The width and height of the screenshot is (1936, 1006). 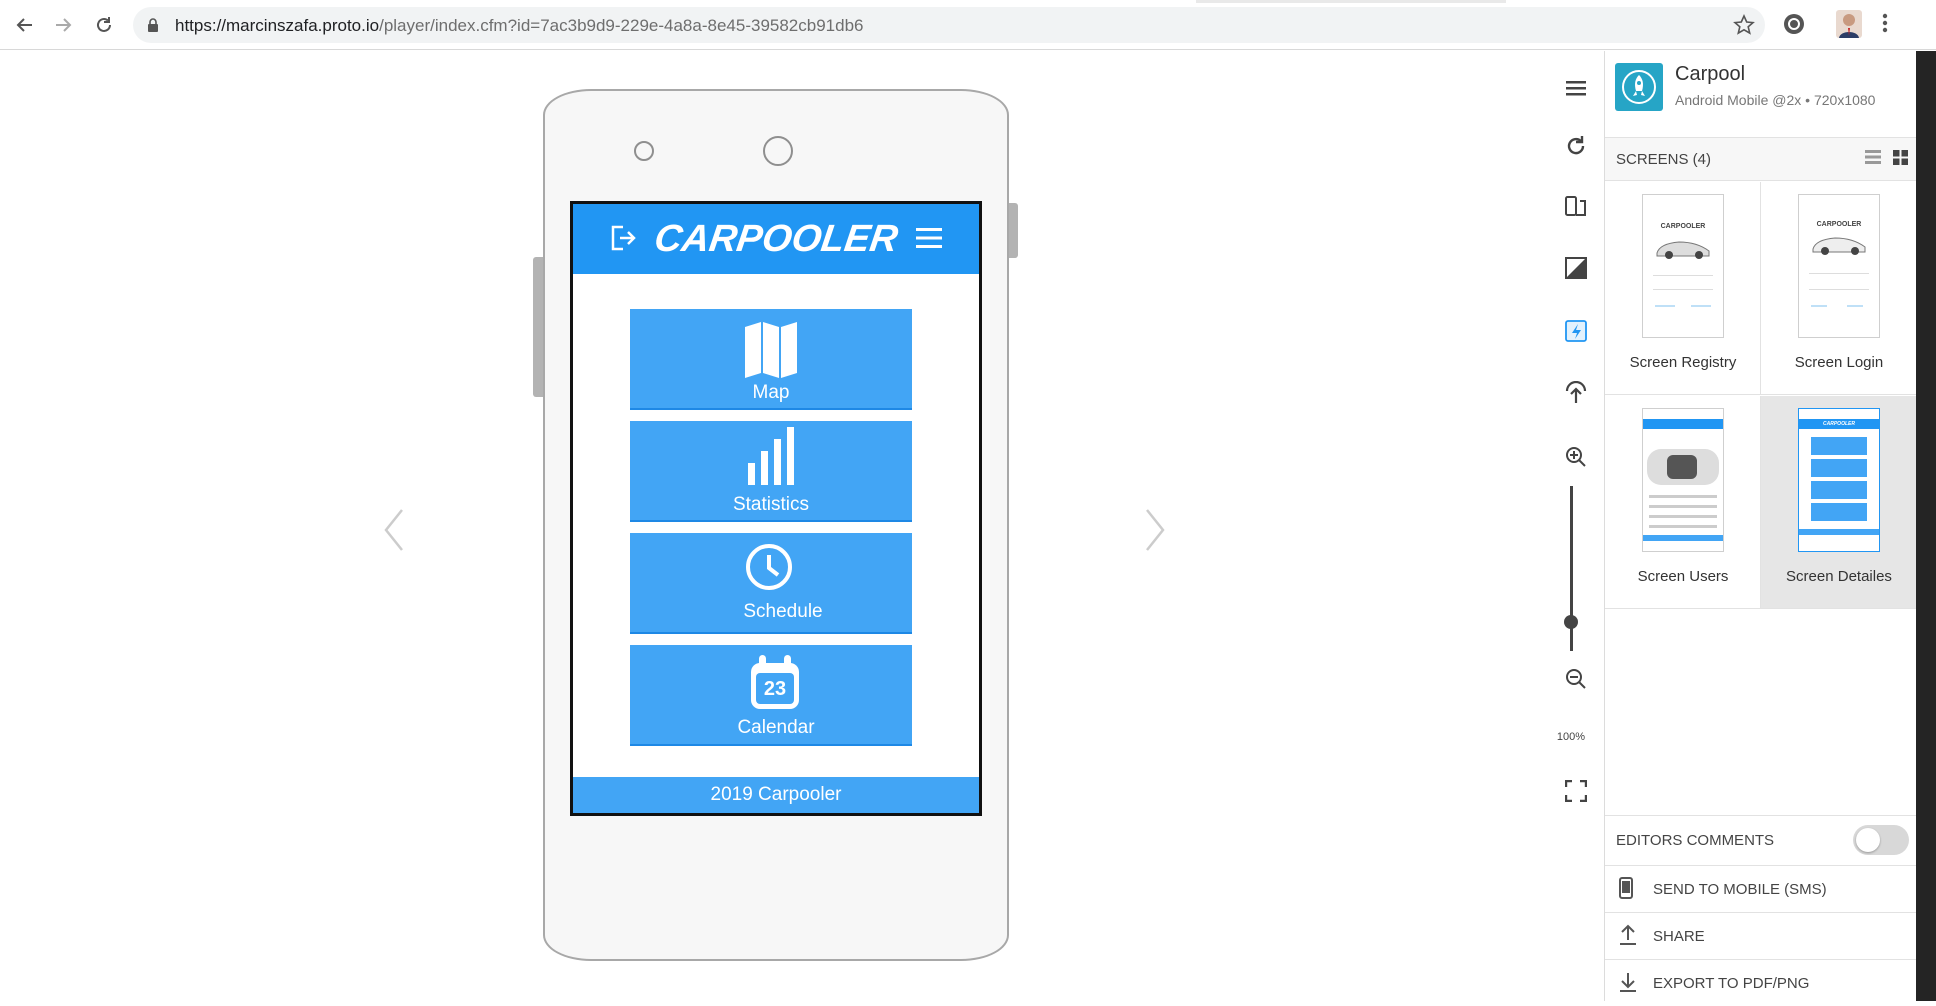 What do you see at coordinates (1664, 159) in the screenshot?
I see `screens-count: SCREENS (4)` at bounding box center [1664, 159].